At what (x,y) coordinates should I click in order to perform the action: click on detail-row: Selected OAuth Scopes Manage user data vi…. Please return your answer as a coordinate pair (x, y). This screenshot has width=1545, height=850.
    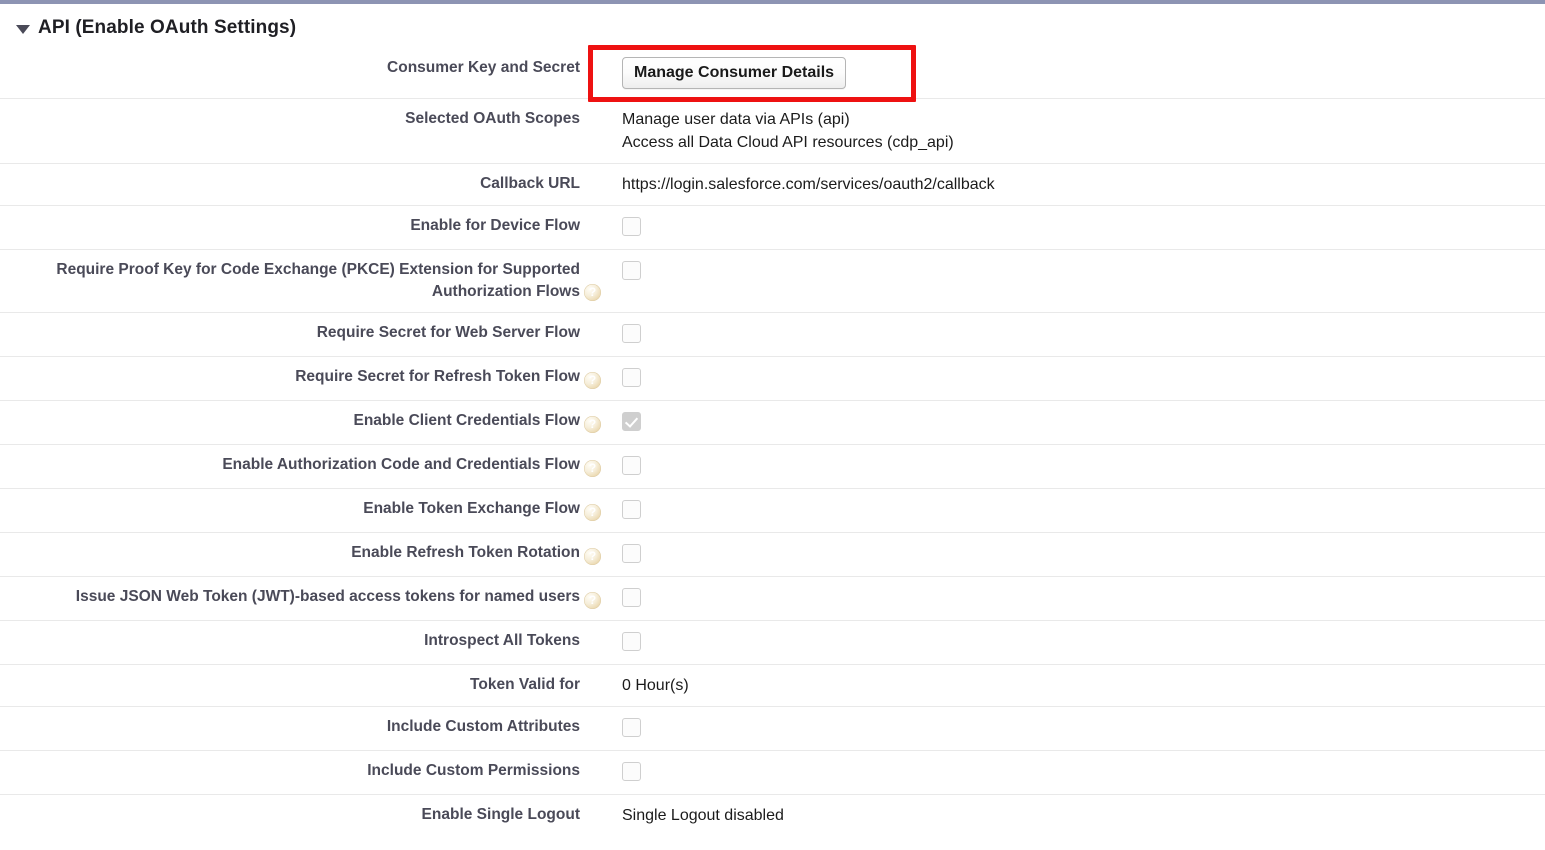
    Looking at the image, I should click on (772, 131).